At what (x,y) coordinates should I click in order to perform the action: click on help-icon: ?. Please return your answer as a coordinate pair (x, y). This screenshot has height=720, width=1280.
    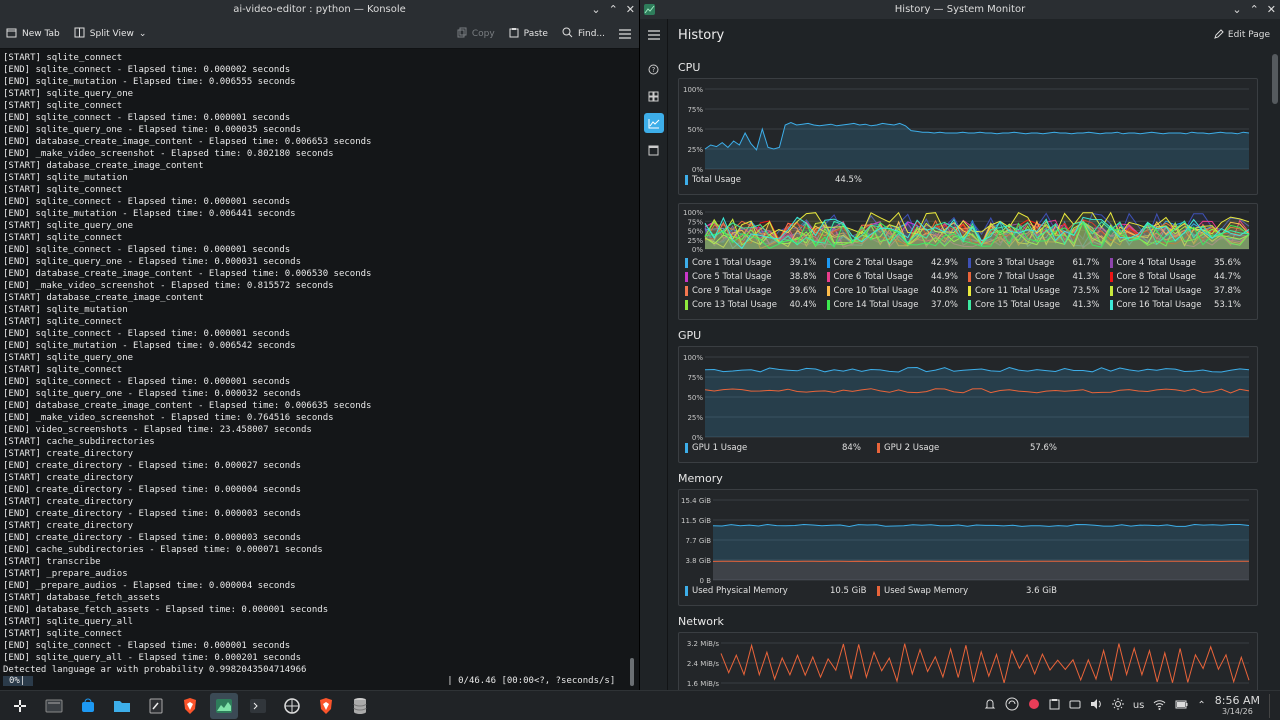
    Looking at the image, I should click on (654, 69).